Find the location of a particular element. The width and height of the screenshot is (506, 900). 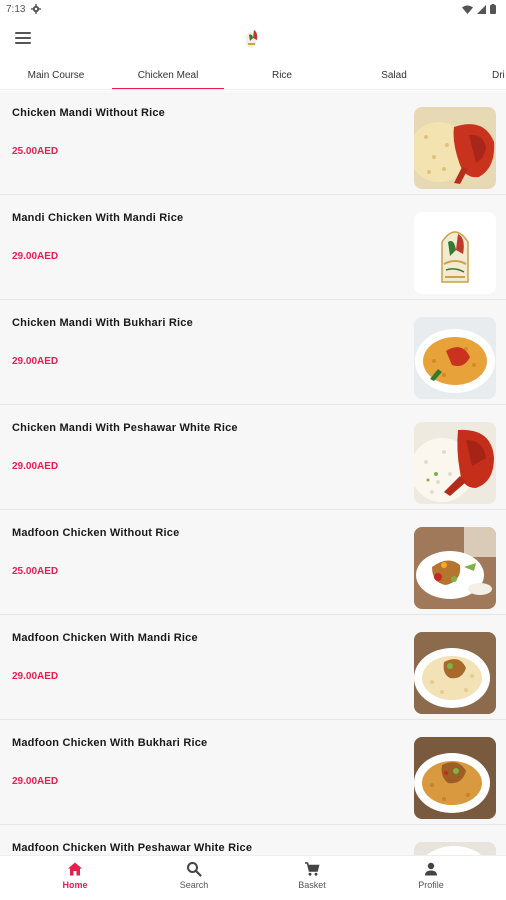

tab-drinks: Dri is located at coordinates (478, 74).